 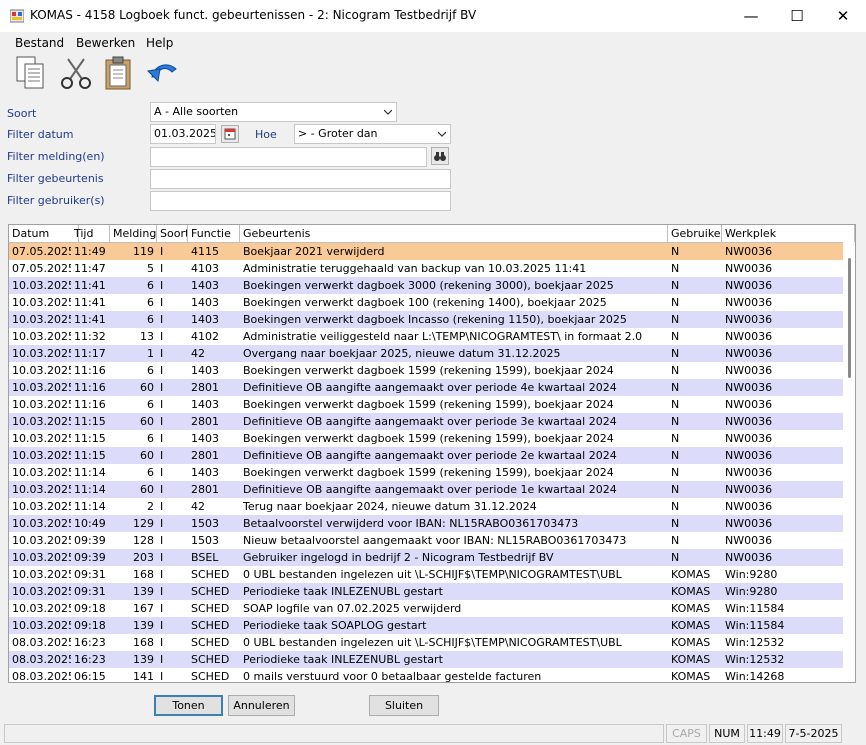 I want to click on vertical-scrollbar, so click(x=849, y=462).